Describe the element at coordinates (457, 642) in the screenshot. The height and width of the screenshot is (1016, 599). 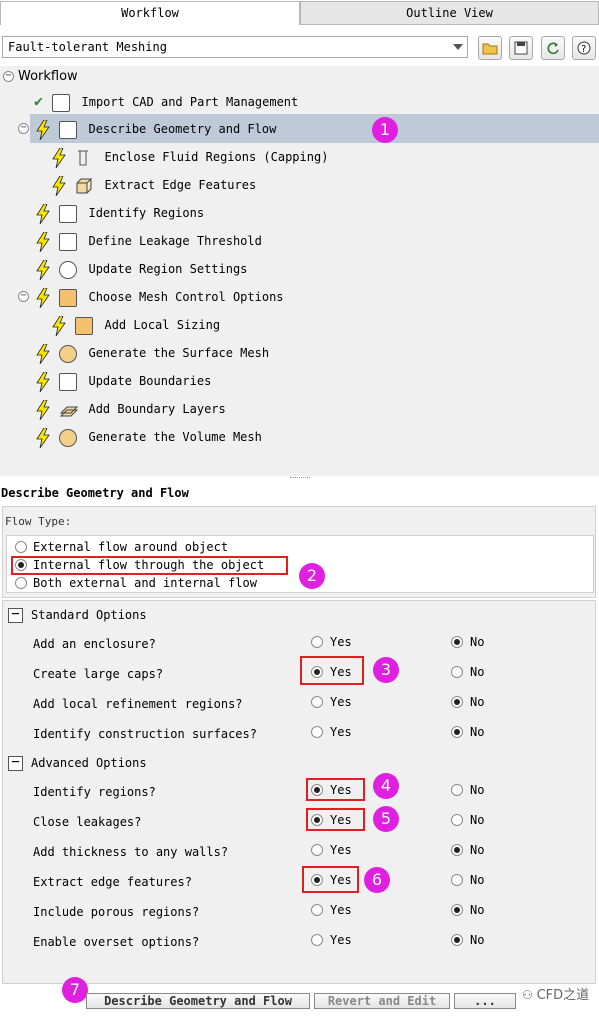
I see `add-enclosure-no-radio` at that location.